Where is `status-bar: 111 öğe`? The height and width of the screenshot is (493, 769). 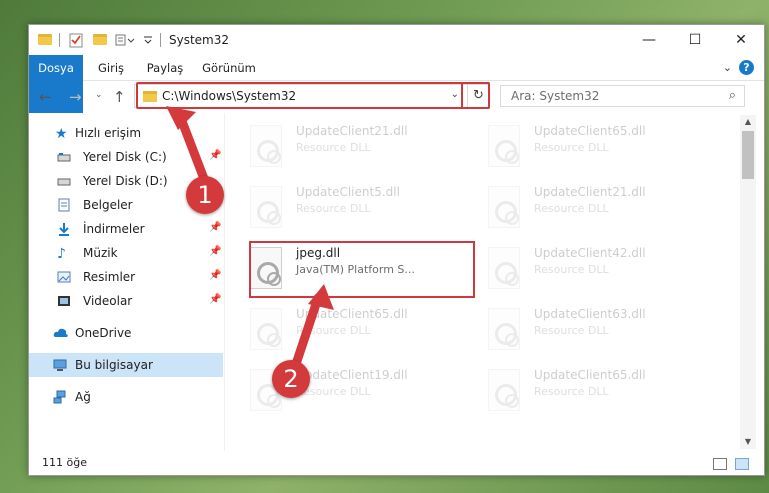 status-bar: 111 öğe is located at coordinates (396, 464).